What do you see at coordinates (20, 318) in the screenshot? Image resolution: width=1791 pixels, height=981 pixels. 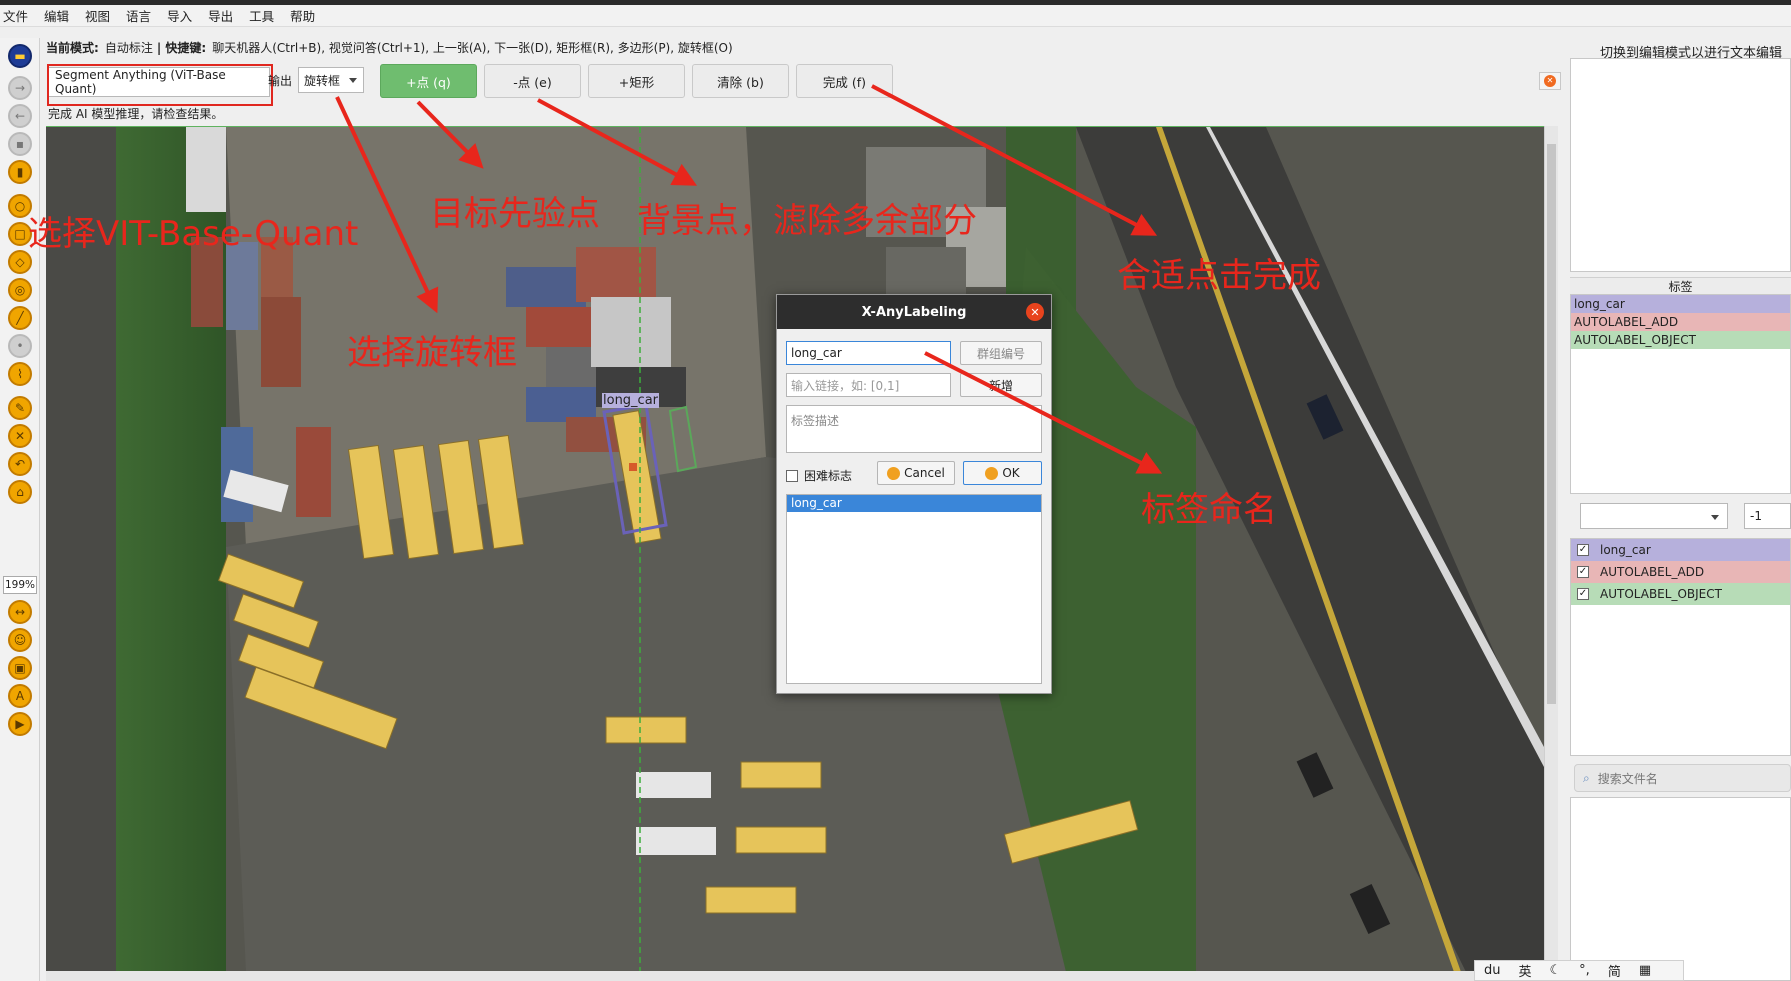 I see `line-tool-icon: ╱` at bounding box center [20, 318].